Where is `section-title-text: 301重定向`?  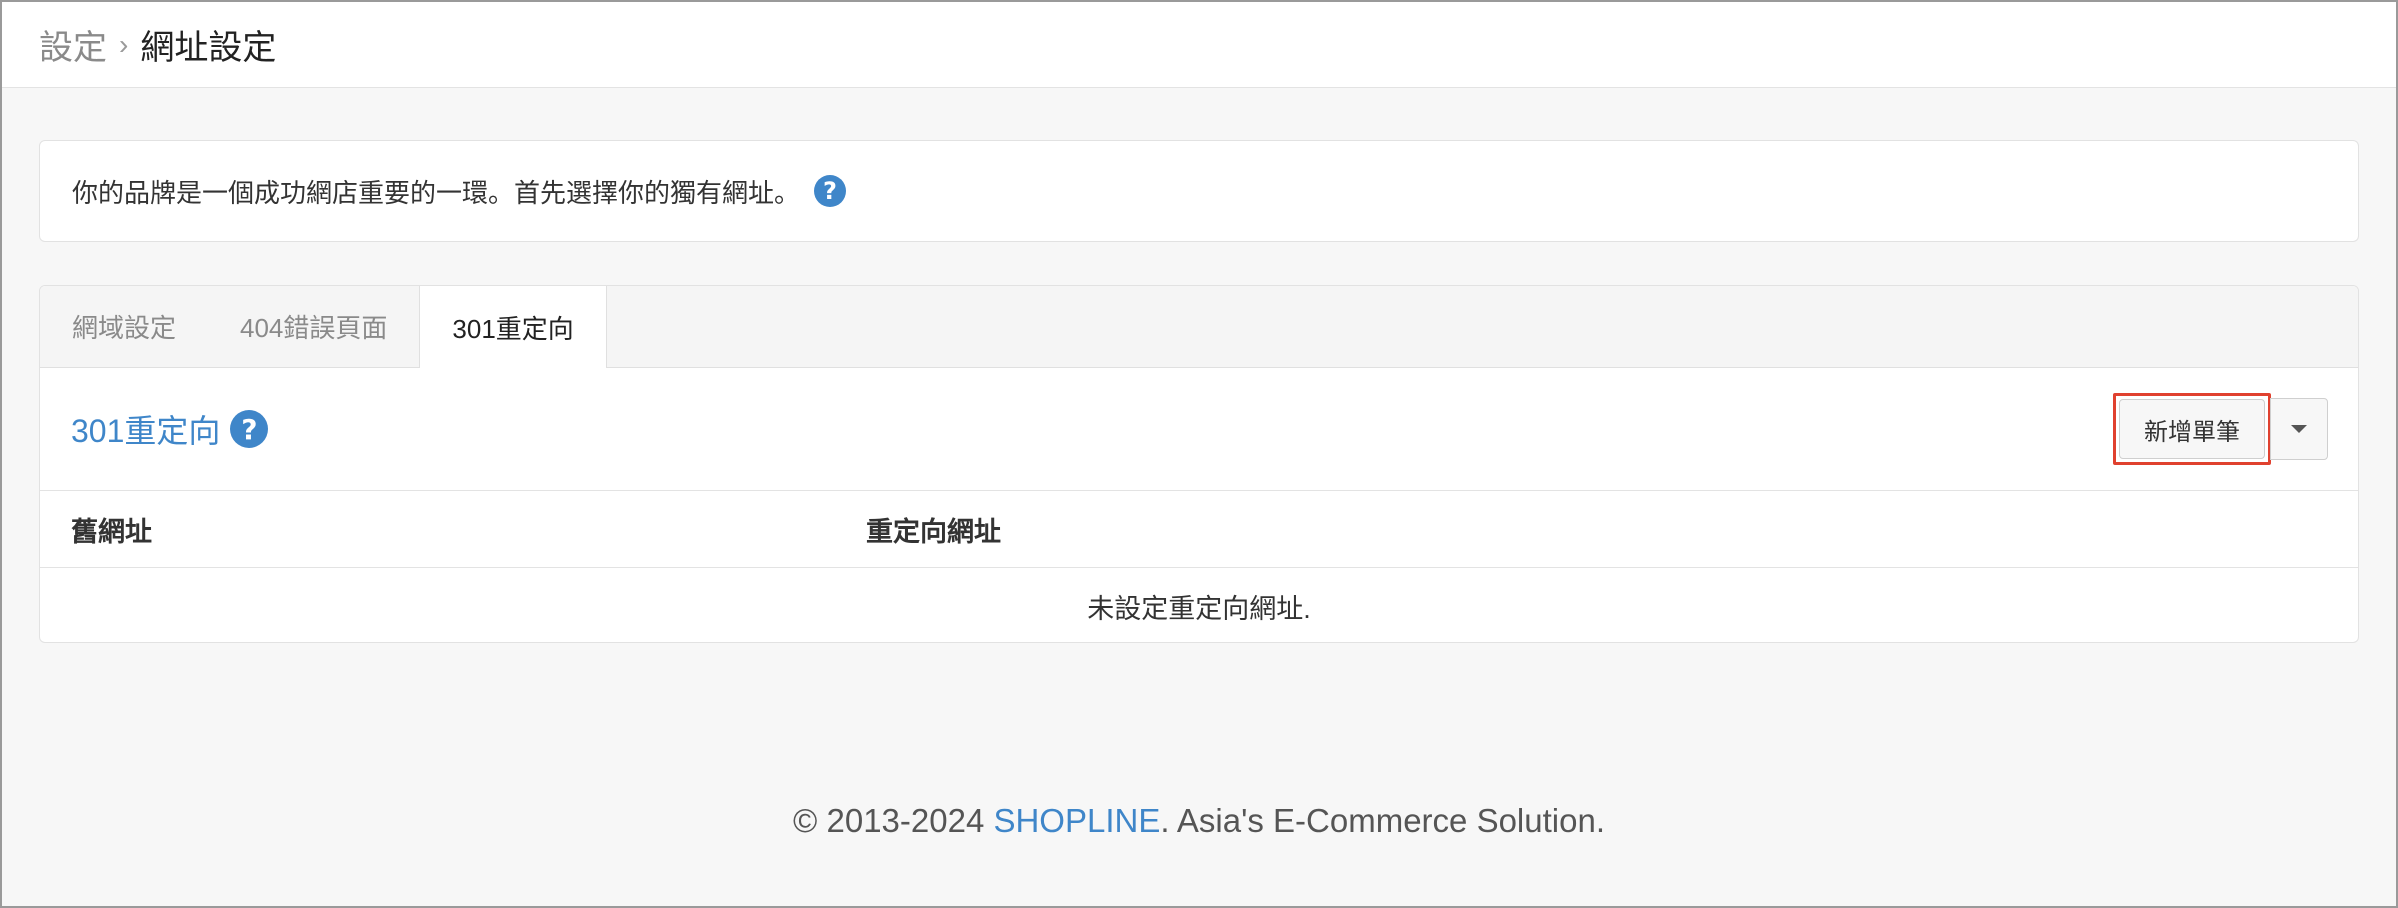
section-title-text: 301重定向 is located at coordinates (146, 431).